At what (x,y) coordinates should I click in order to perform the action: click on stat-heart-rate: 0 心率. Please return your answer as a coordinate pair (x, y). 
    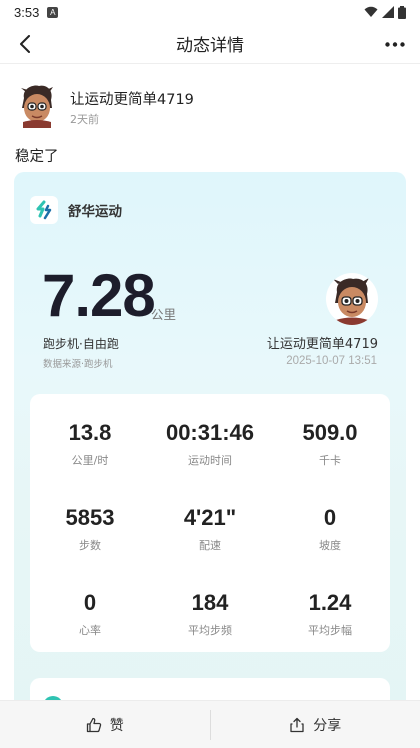
    Looking at the image, I should click on (90, 614).